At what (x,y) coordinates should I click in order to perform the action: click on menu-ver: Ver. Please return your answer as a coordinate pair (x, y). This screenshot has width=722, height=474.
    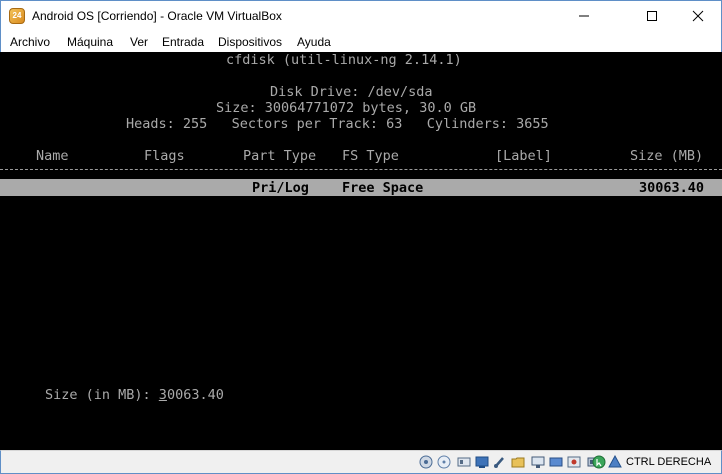
    Looking at the image, I should click on (139, 42).